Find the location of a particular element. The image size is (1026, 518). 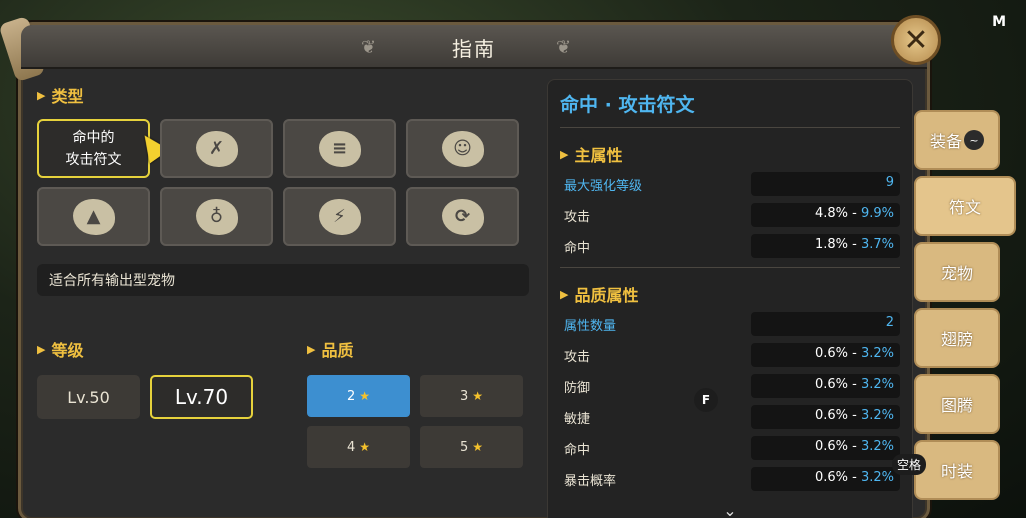

tab-label: 翅膀 is located at coordinates (956, 339).